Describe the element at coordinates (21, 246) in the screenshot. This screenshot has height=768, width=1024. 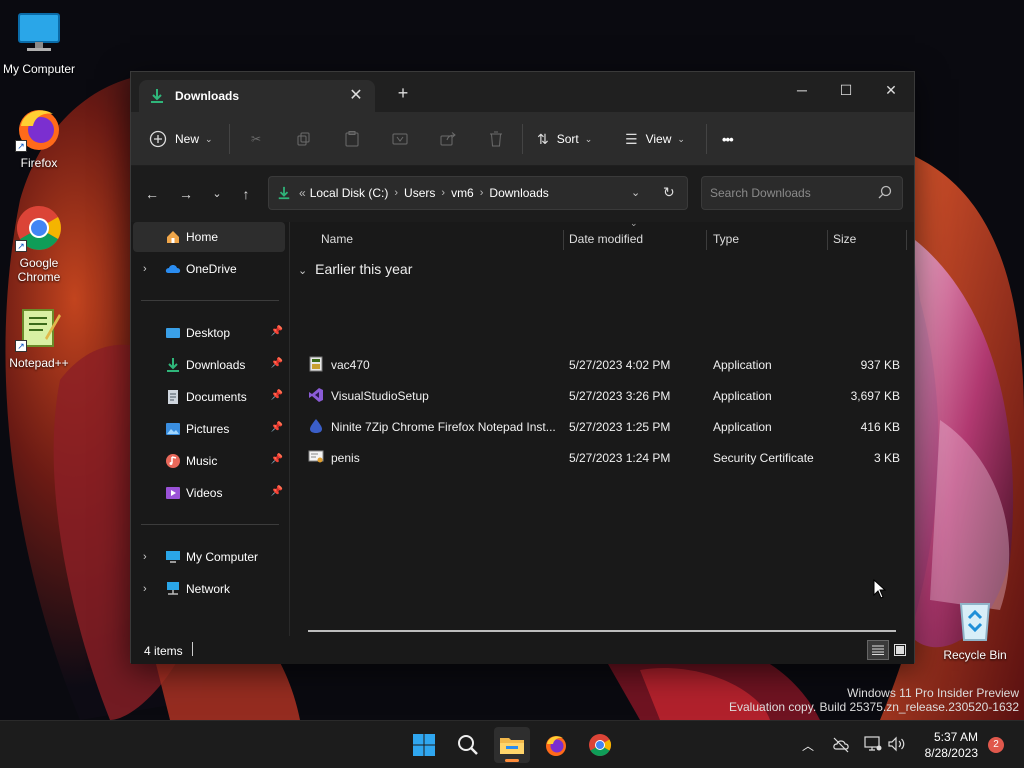
I see `shortcut-arrow-icon: ↗` at that location.